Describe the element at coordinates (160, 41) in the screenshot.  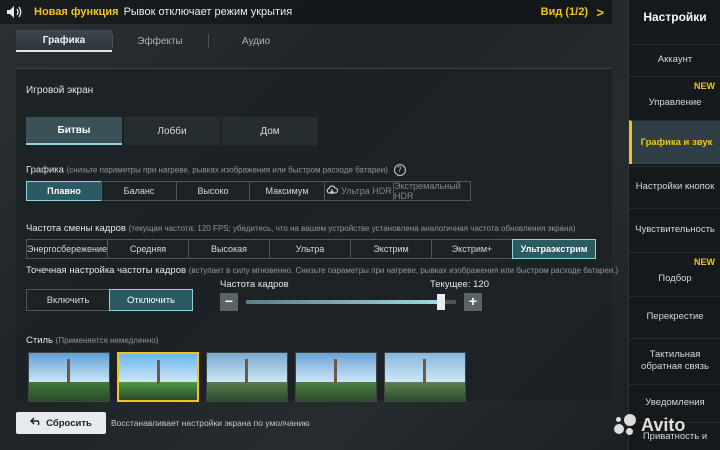
I see `tab-effects: Эффекты` at that location.